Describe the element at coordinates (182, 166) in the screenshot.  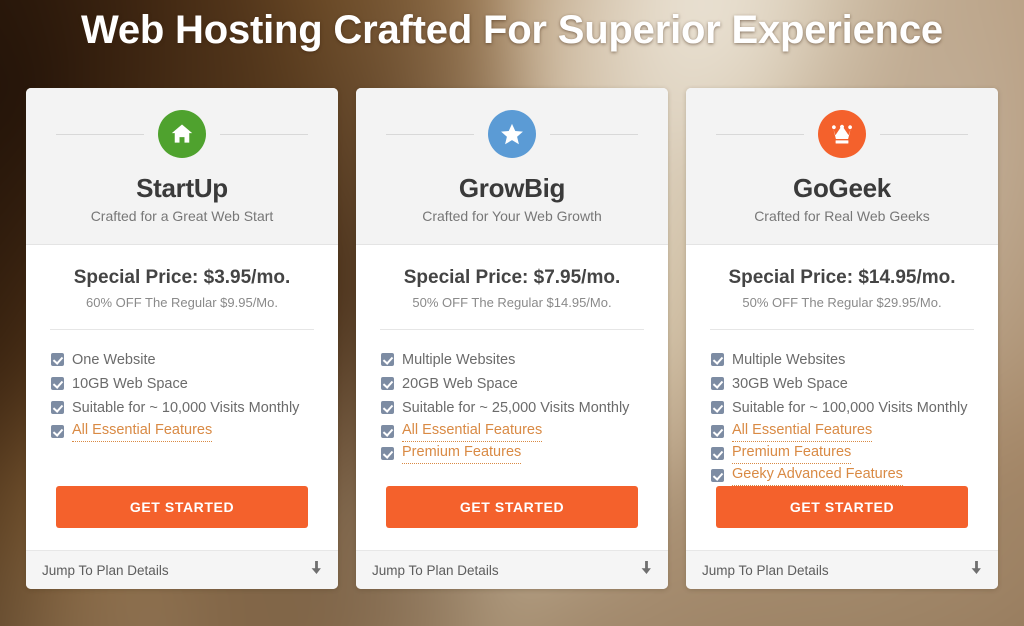
I see `card-header-startup: StartUp Crafted for a Great Web Start` at that location.